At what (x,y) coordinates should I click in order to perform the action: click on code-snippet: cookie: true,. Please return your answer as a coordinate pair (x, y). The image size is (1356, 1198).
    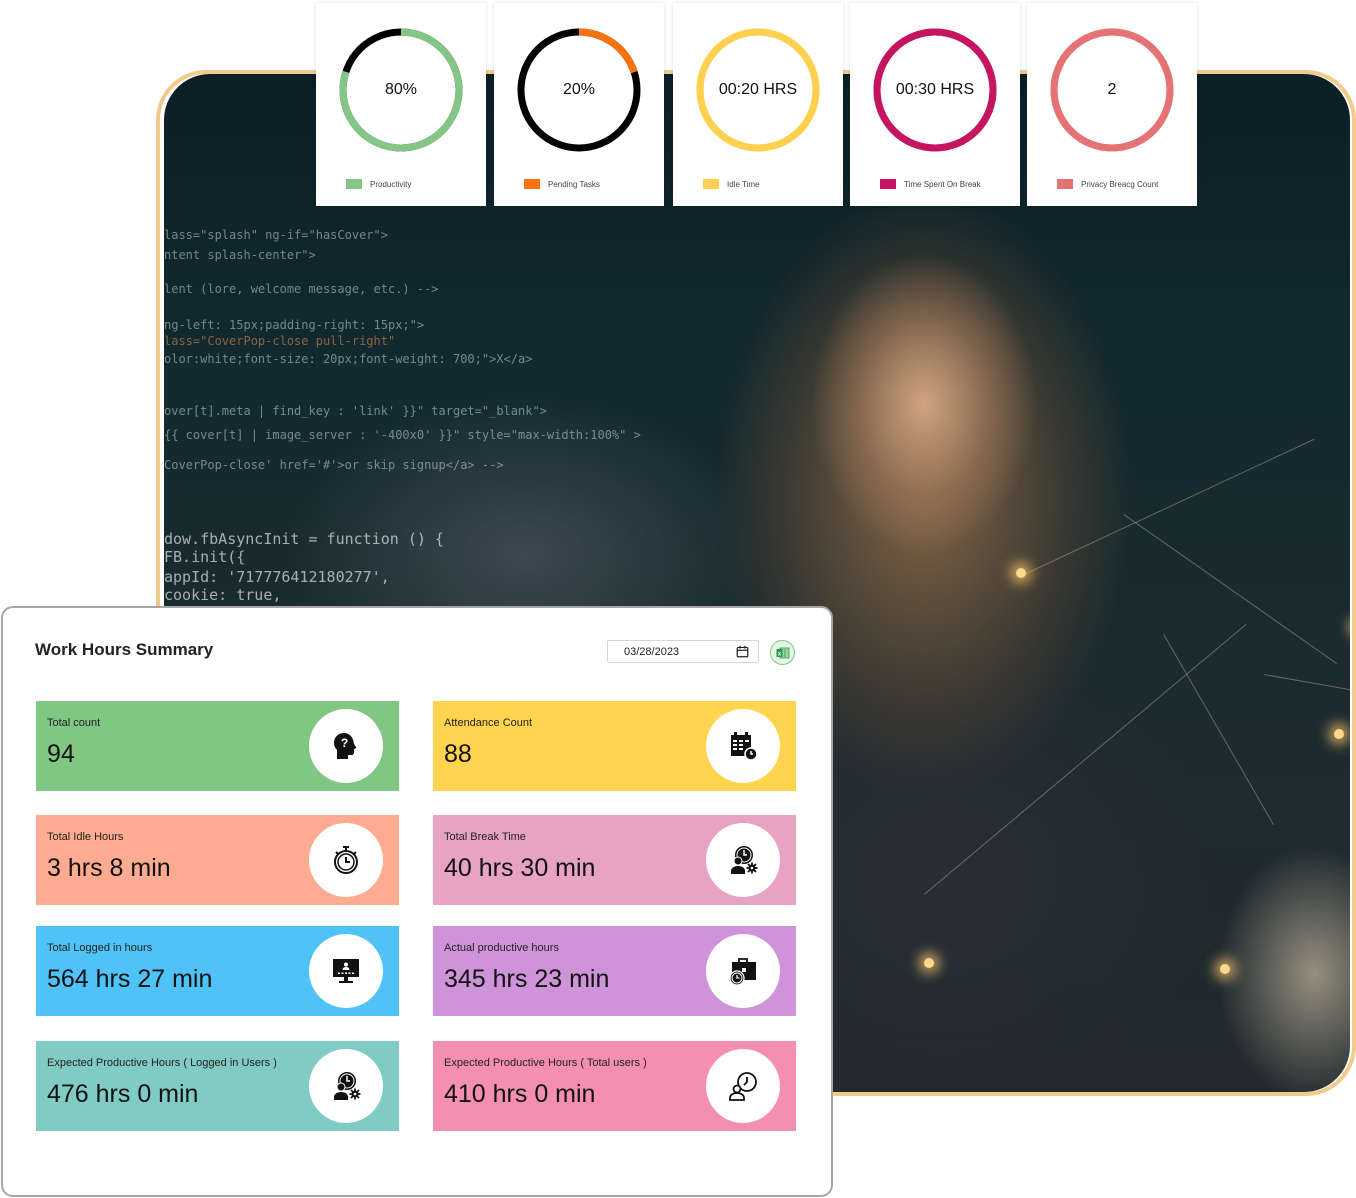
    Looking at the image, I should click on (223, 595).